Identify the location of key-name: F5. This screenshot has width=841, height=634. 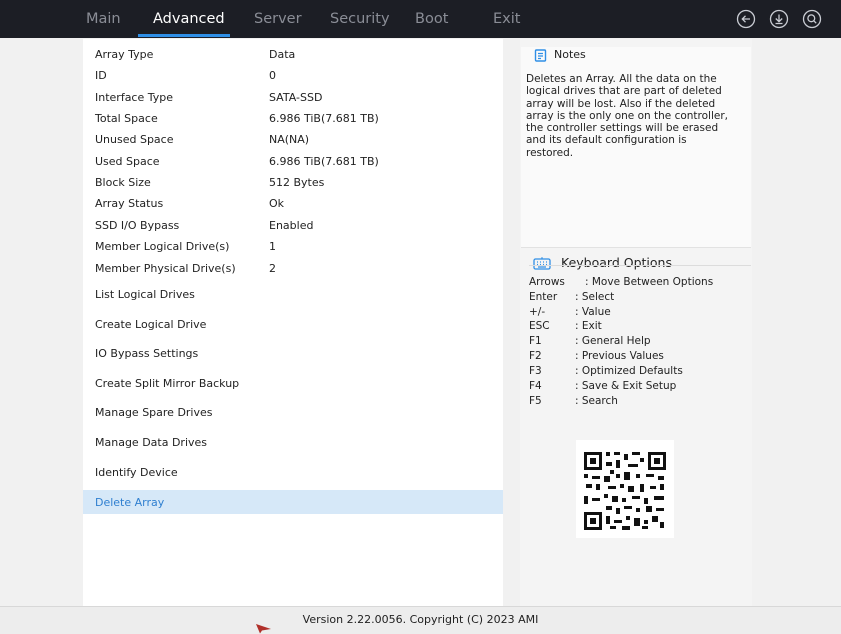
(535, 401).